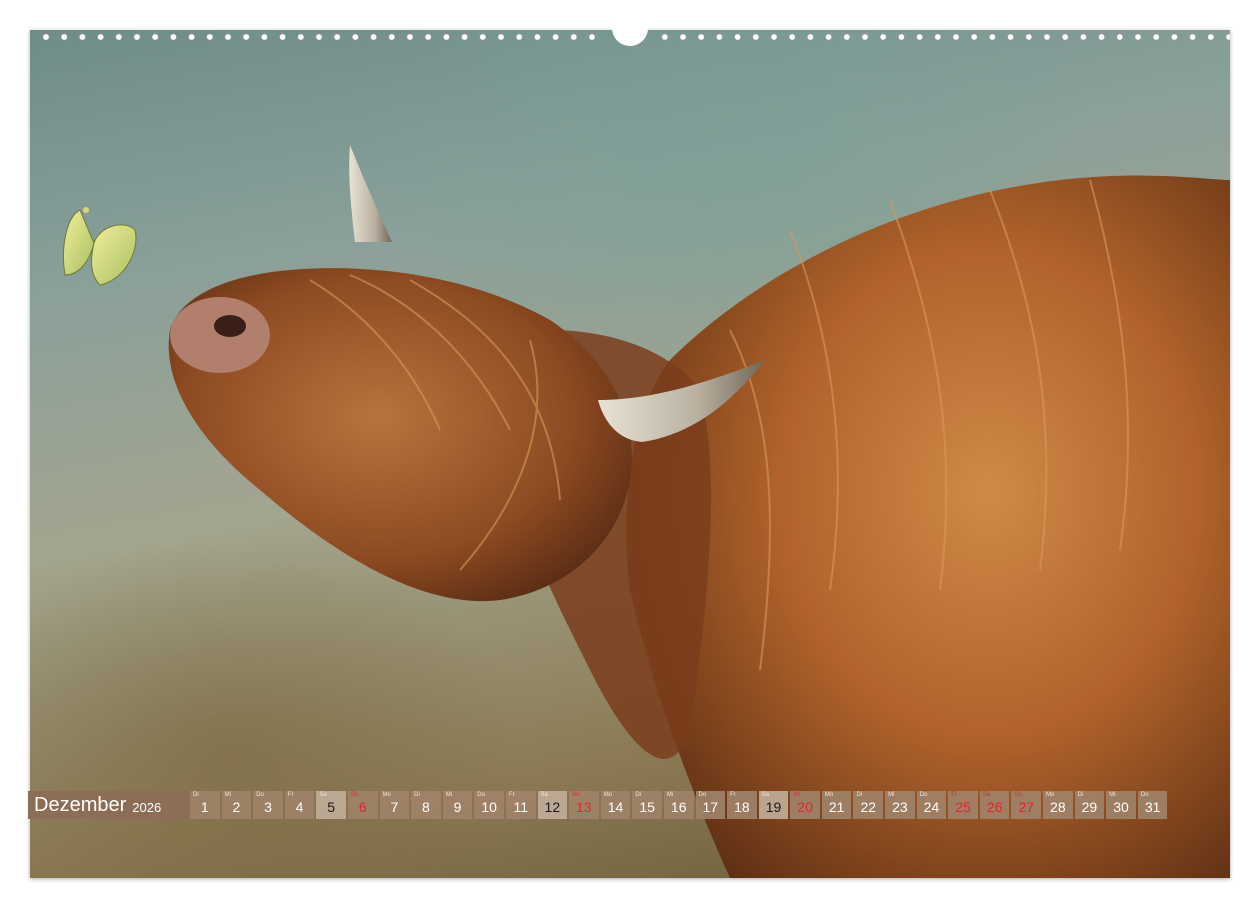 The height and width of the screenshot is (908, 1260). I want to click on day-cell: Mi 9, so click(457, 805).